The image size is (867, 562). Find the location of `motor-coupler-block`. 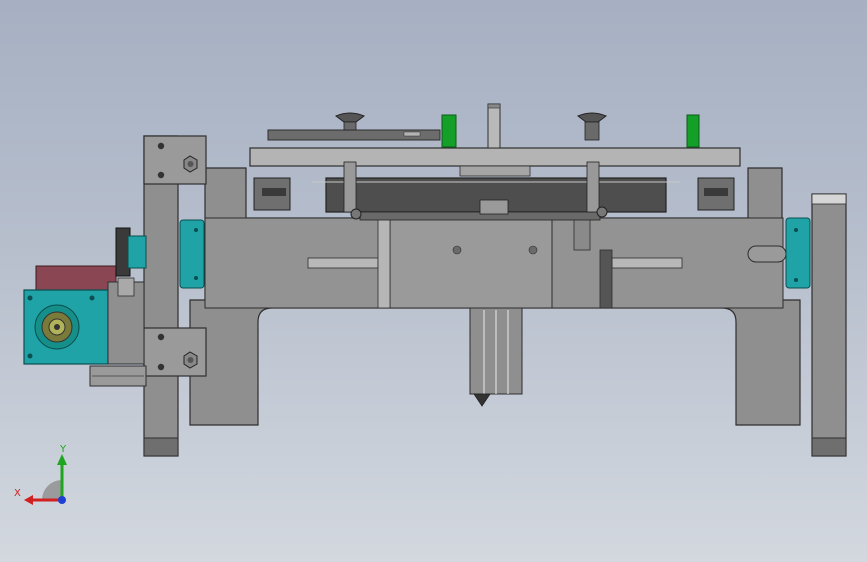

motor-coupler-block is located at coordinates (126, 287).